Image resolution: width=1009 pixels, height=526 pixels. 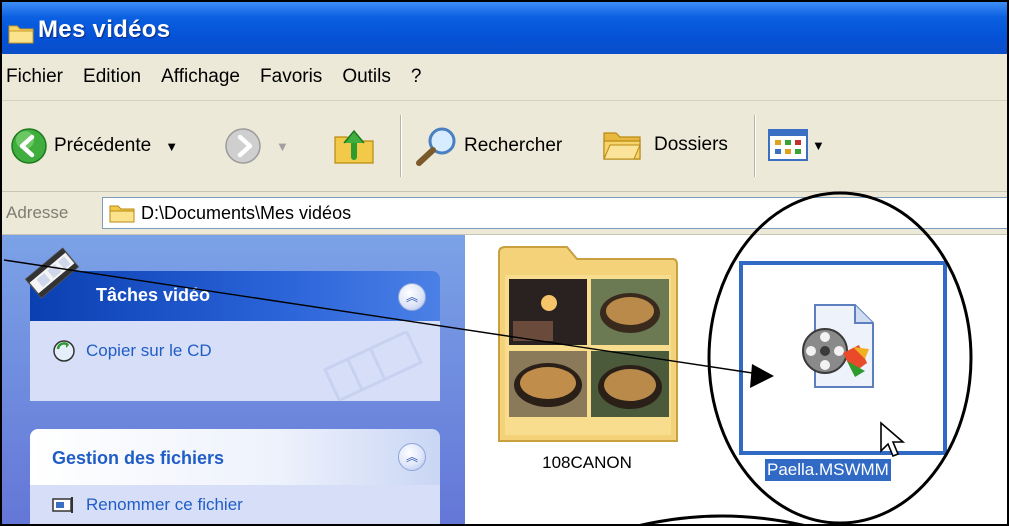 I want to click on rename-file-link: Renommer ce fichier, so click(x=147, y=505).